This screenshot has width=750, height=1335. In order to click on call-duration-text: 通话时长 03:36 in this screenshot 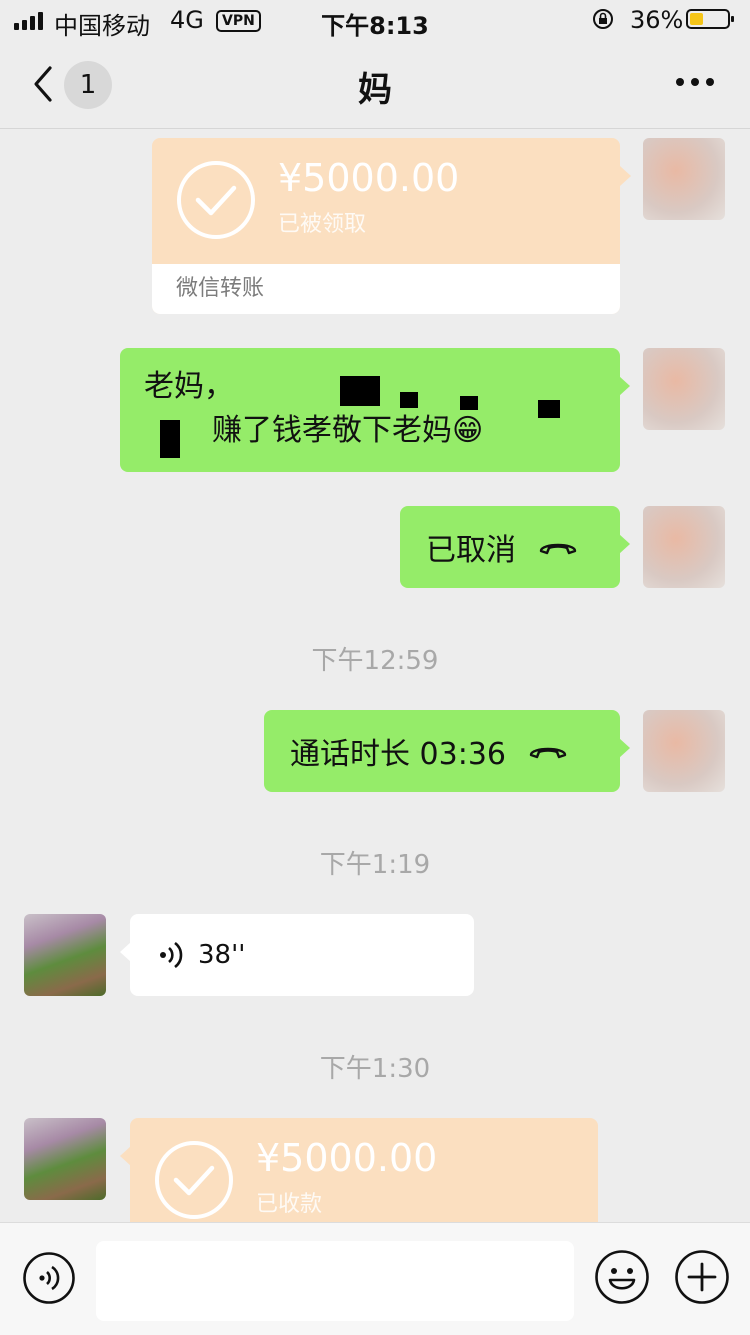, I will do `click(398, 754)`.